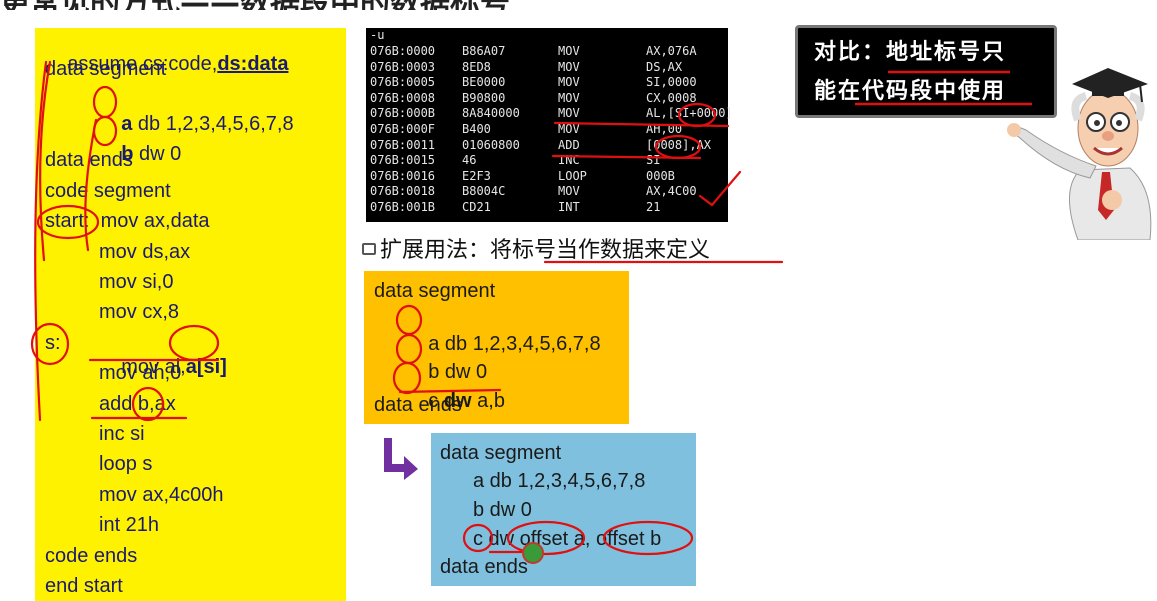 Image resolution: width=1157 pixels, height=601 pixels. What do you see at coordinates (679, 144) in the screenshot?
I see `row-operands: [0008],AX` at bounding box center [679, 144].